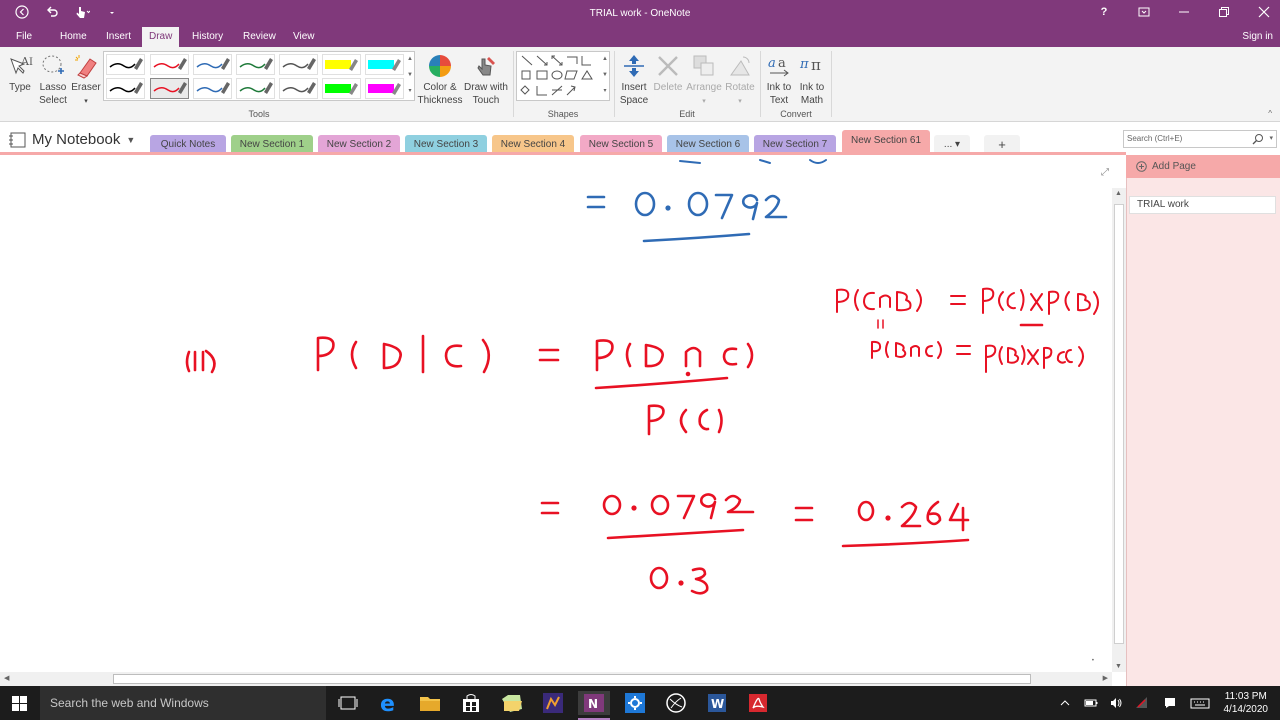  Describe the element at coordinates (259, 76) in the screenshot. I see `pen-gallery` at that location.